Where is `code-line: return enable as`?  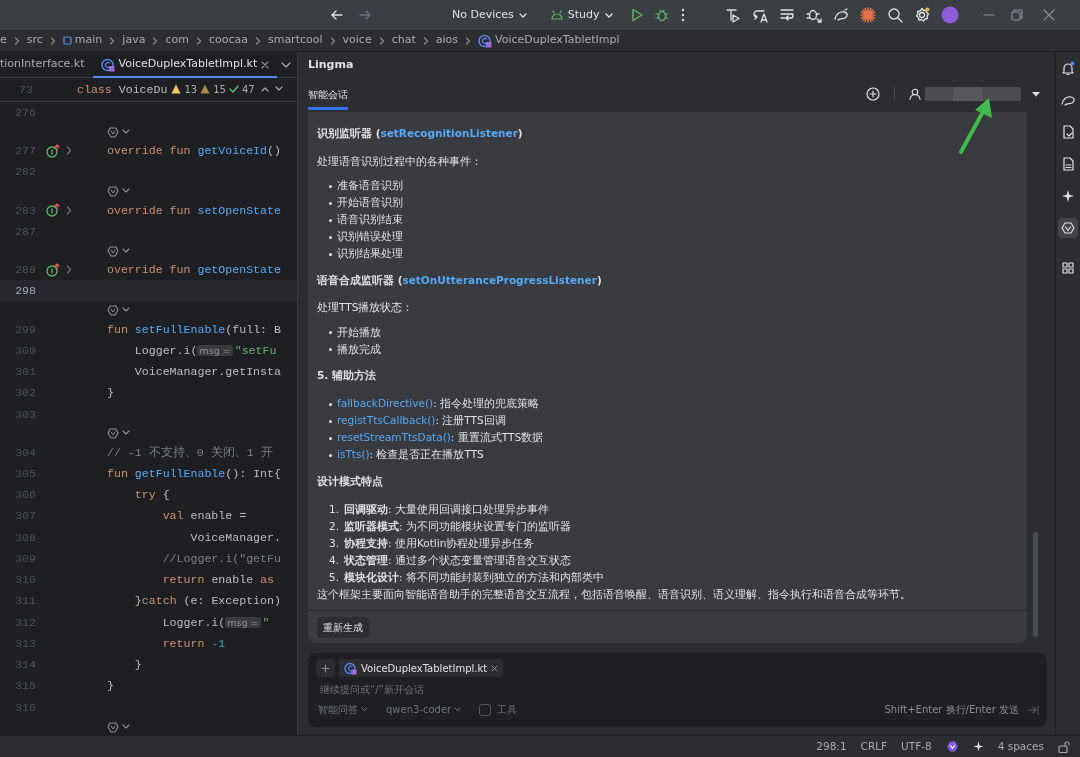 code-line: return enable as is located at coordinates (217, 580).